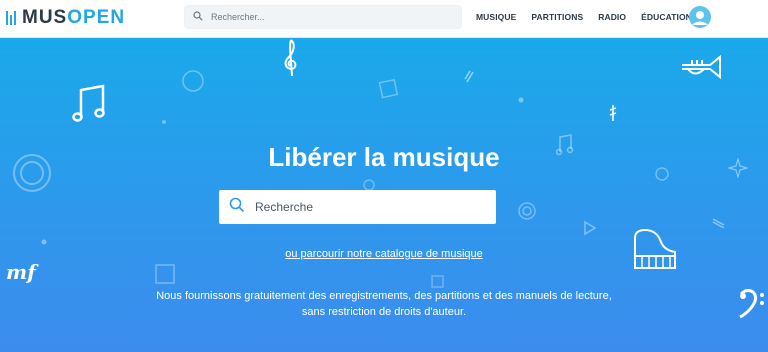 The image size is (768, 352). I want to click on main-nav: MUSIQUE PARTITIONS RADIO ÉDUCATION, so click(584, 17).